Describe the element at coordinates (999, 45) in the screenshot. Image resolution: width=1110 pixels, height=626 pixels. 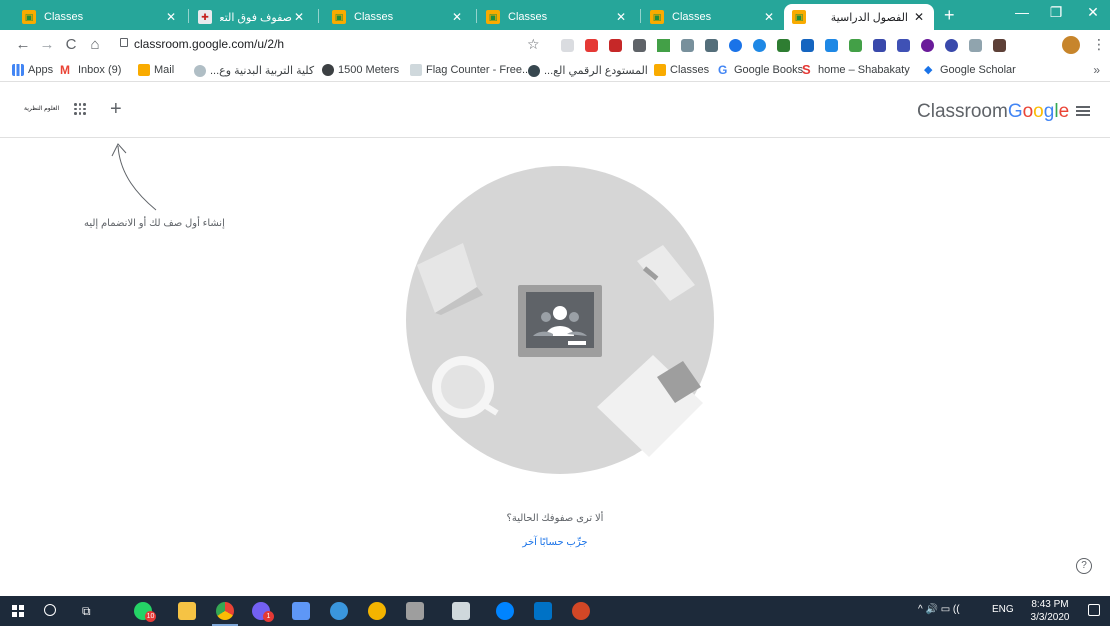
I see `extension-puzzle-icon` at that location.